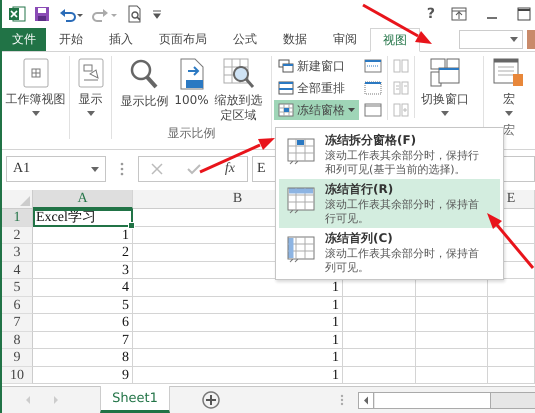  I want to click on table-cell: 5, so click(83, 305).